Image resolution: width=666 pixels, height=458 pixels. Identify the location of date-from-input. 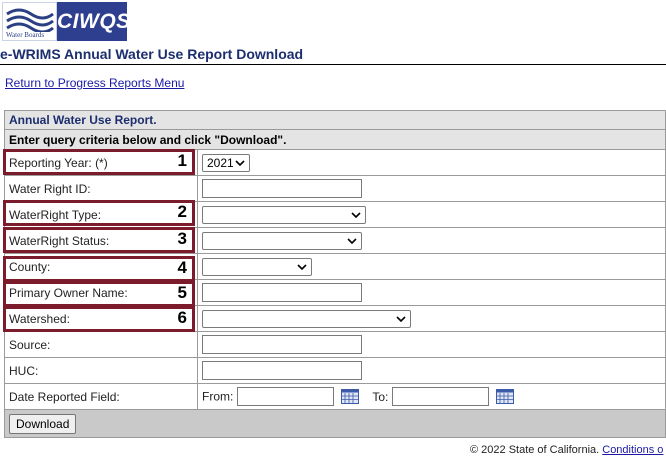
(285, 396).